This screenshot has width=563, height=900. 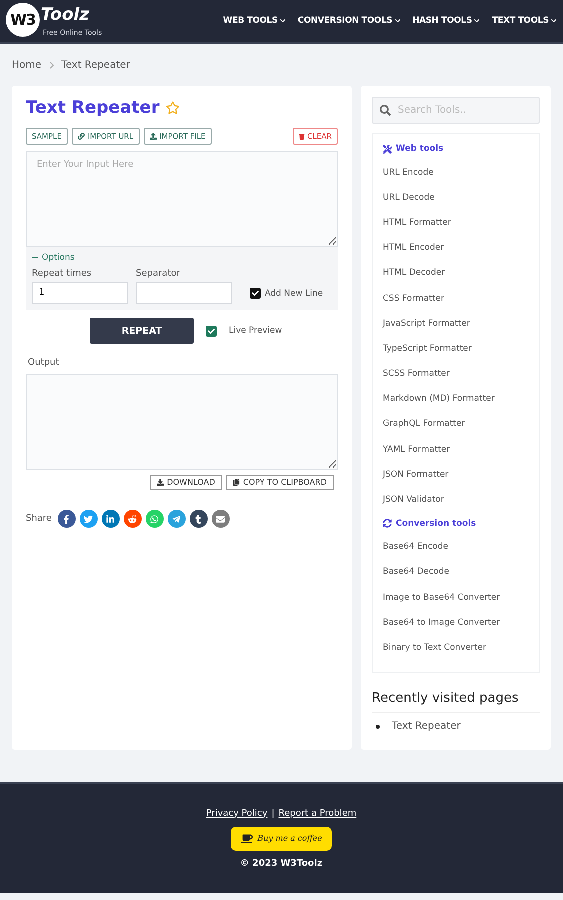 I want to click on tool-link: CSS Formatter, so click(x=456, y=299).